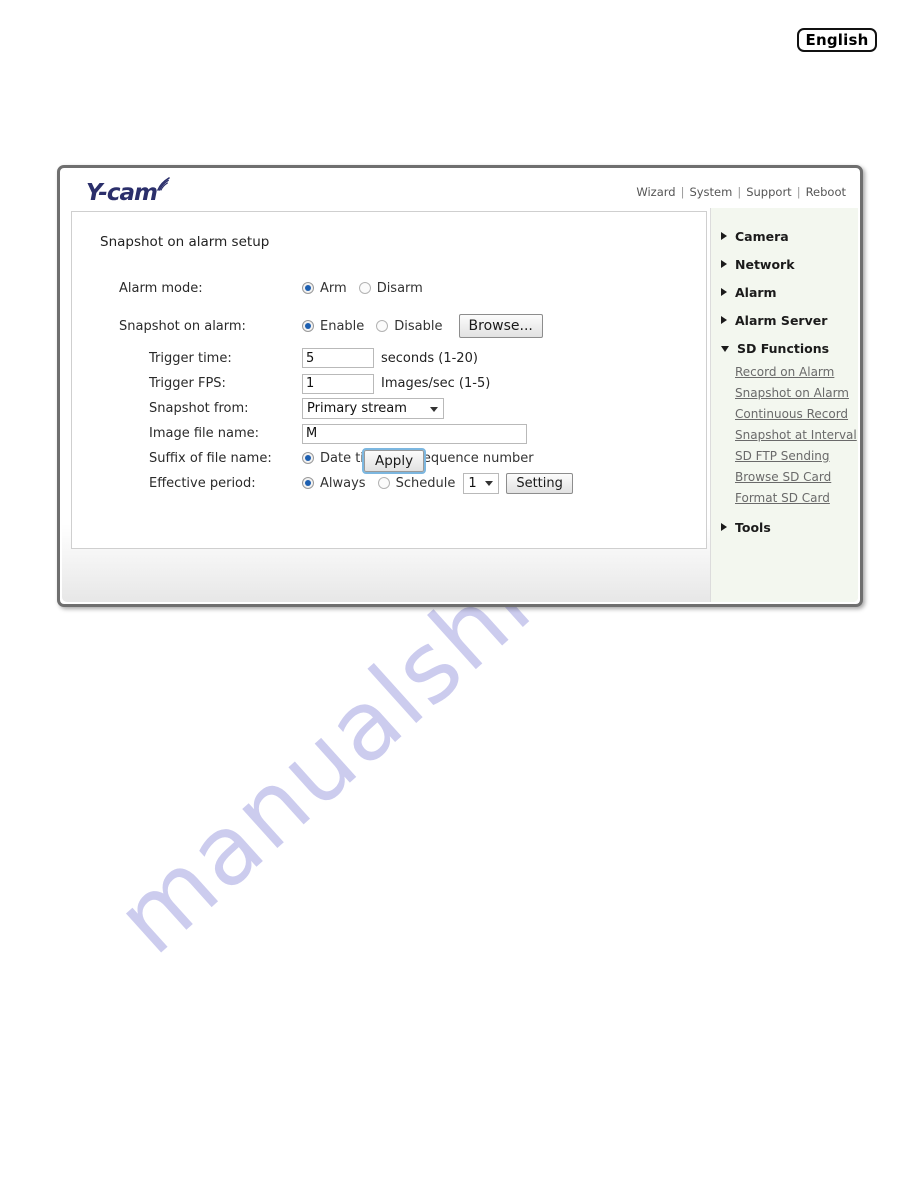 The image size is (918, 1188). What do you see at coordinates (481, 483) in the screenshot?
I see `schedule-number-select: 1` at bounding box center [481, 483].